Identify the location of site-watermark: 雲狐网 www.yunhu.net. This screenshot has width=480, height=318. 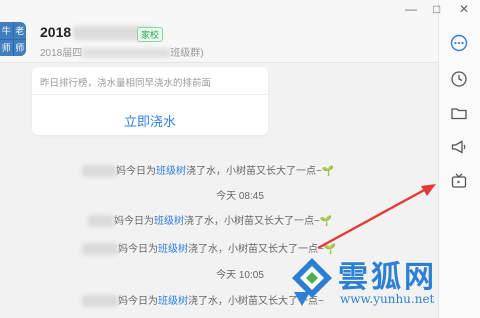
(384, 283).